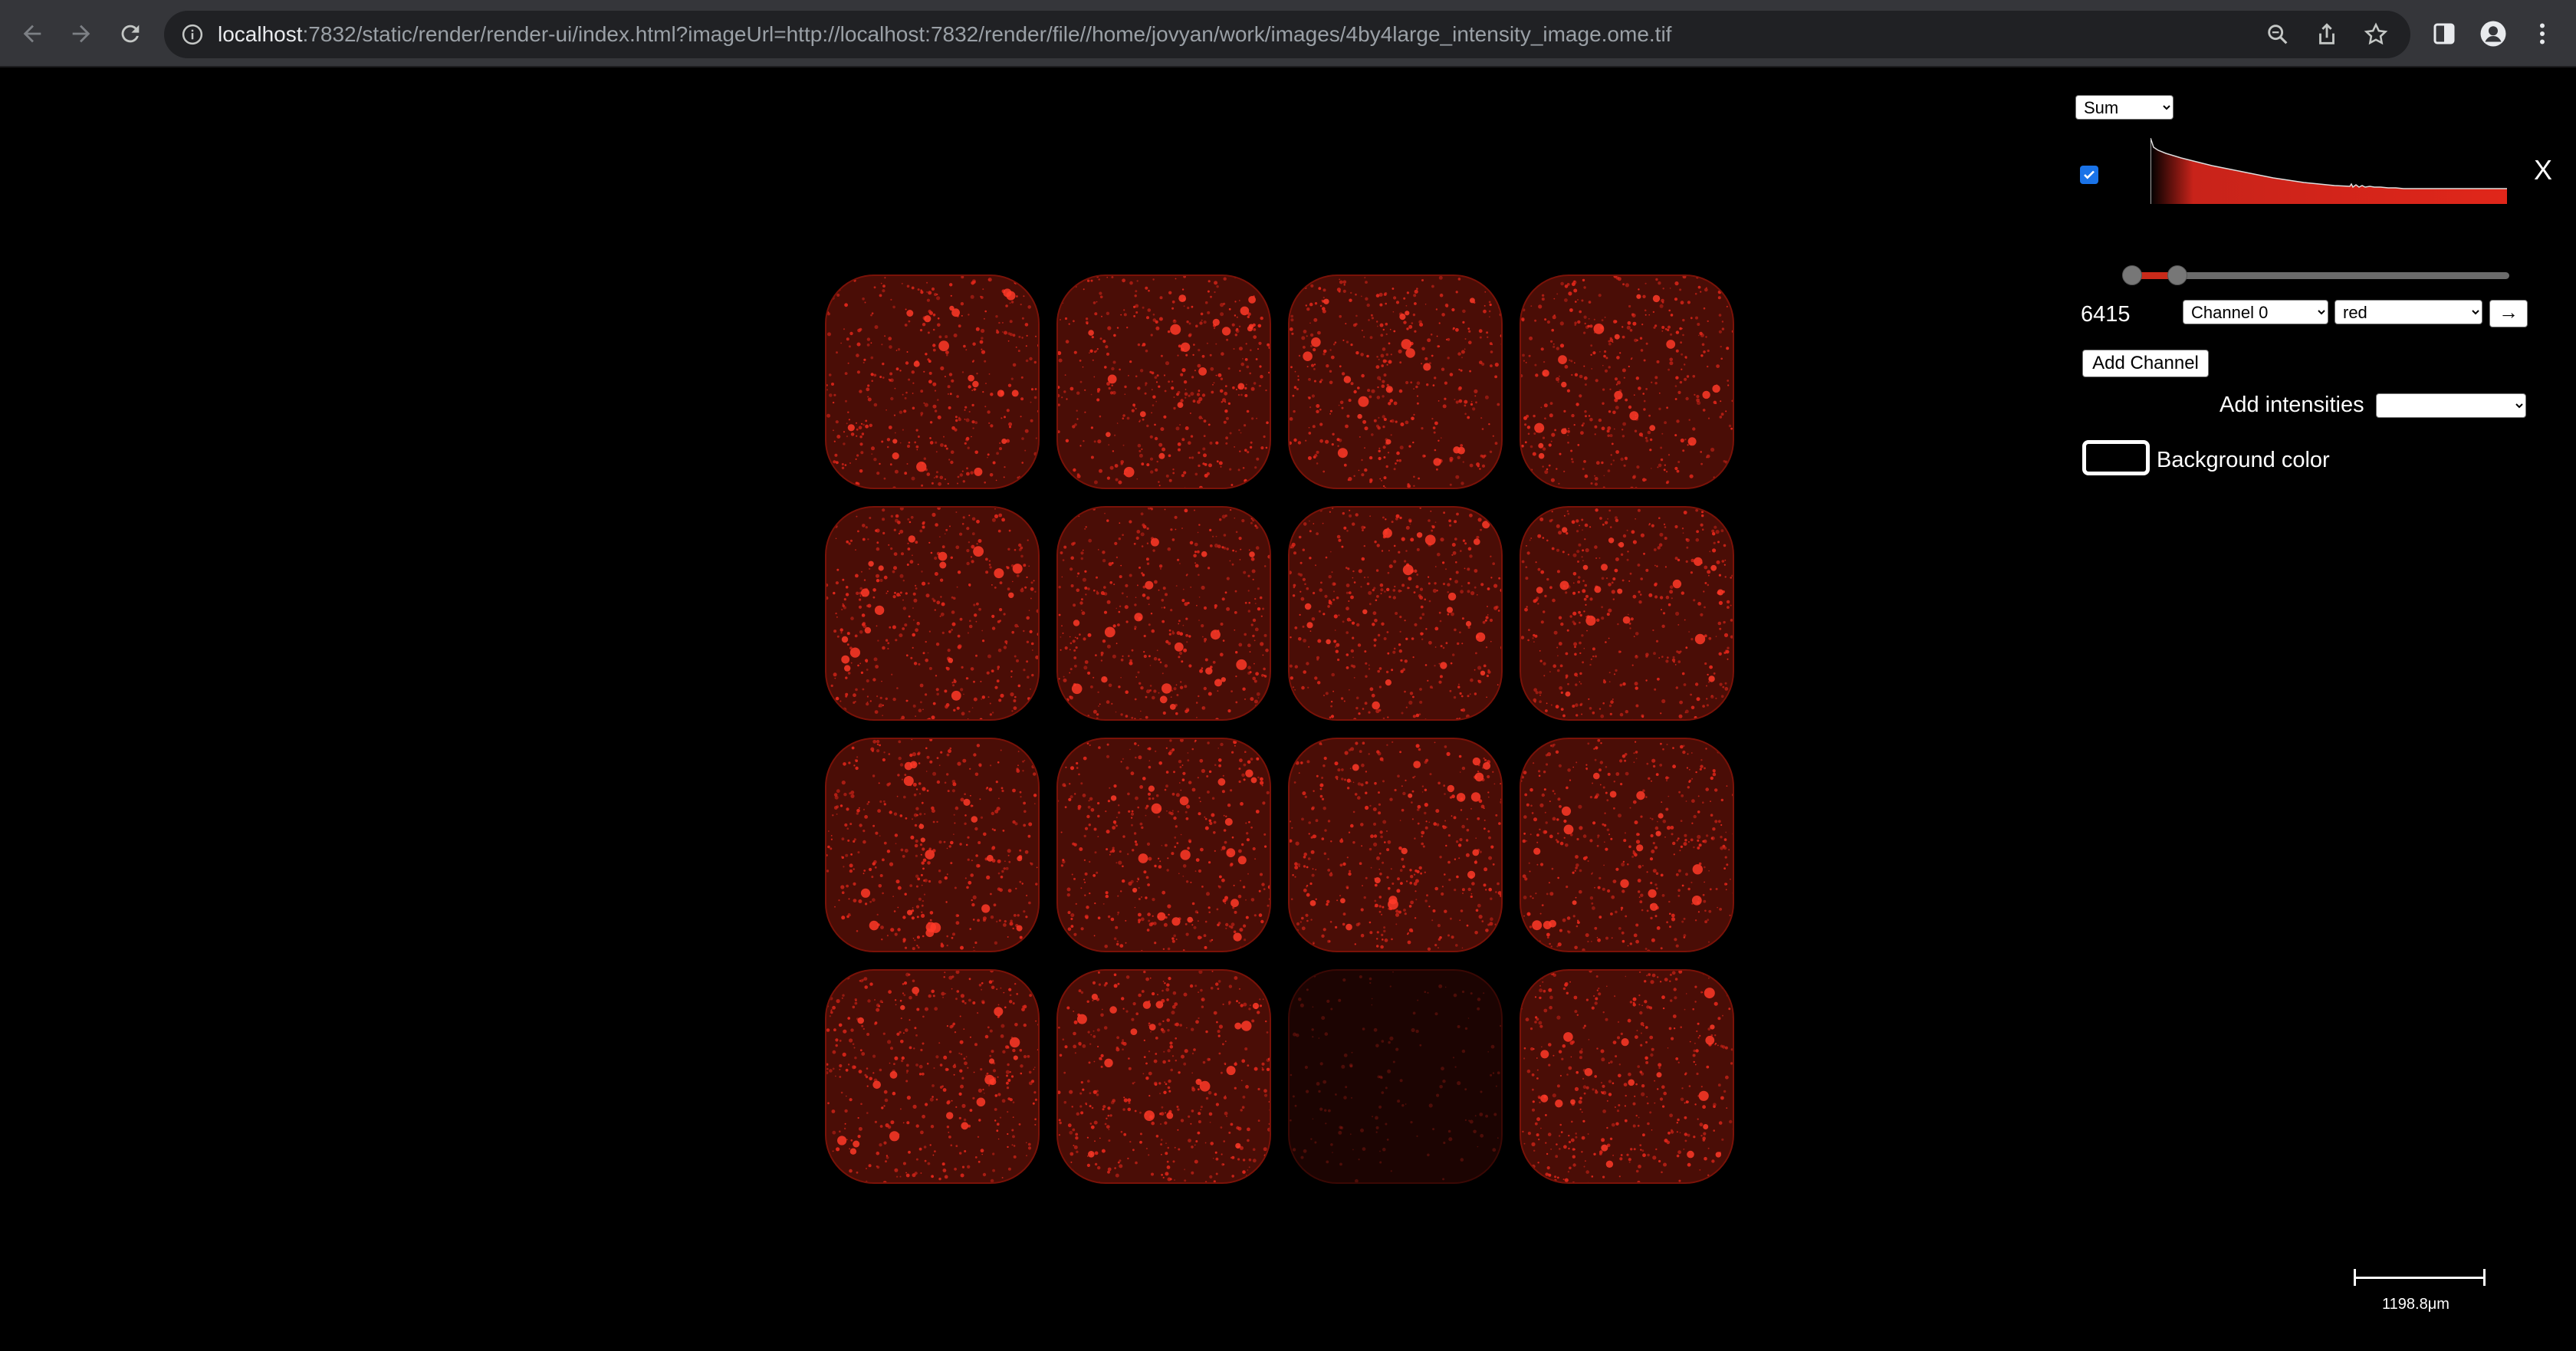 This screenshot has width=2576, height=1351. I want to click on intensity-histogram, so click(2329, 171).